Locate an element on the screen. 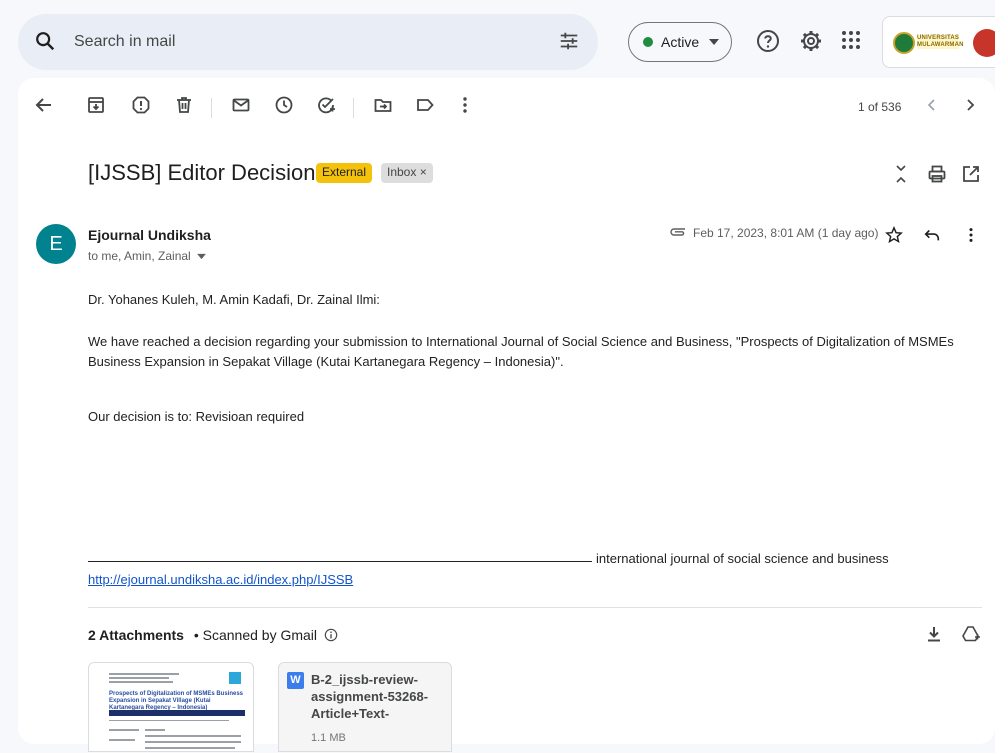  snooze-clock-icon is located at coordinates (284, 105).